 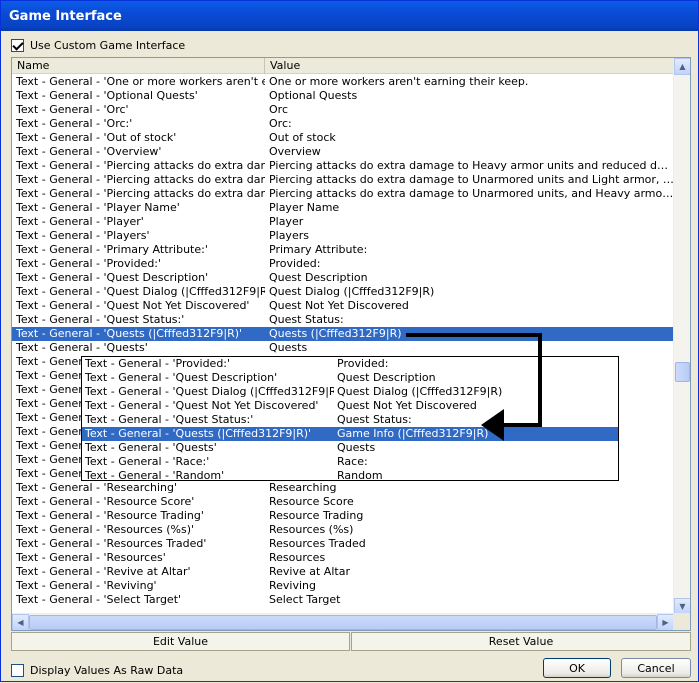 What do you see at coordinates (343, 348) in the screenshot?
I see `list-row: Text - General - 'Quests' Quests` at bounding box center [343, 348].